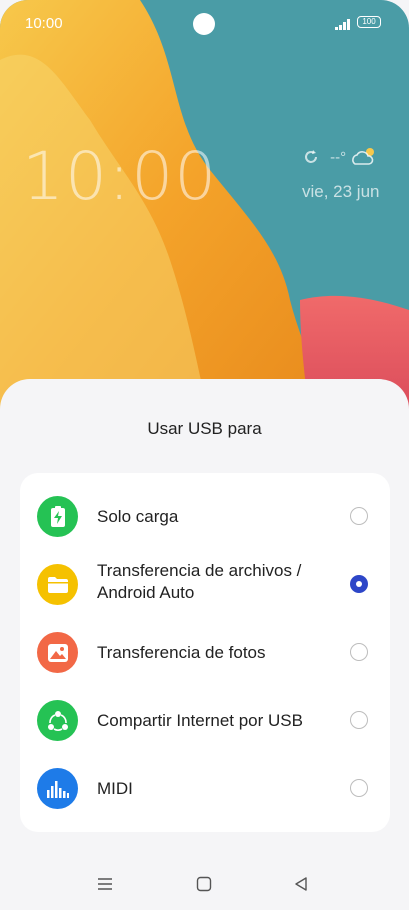 The width and height of the screenshot is (409, 910). What do you see at coordinates (57, 516) in the screenshot?
I see `battery-charge-icon` at bounding box center [57, 516].